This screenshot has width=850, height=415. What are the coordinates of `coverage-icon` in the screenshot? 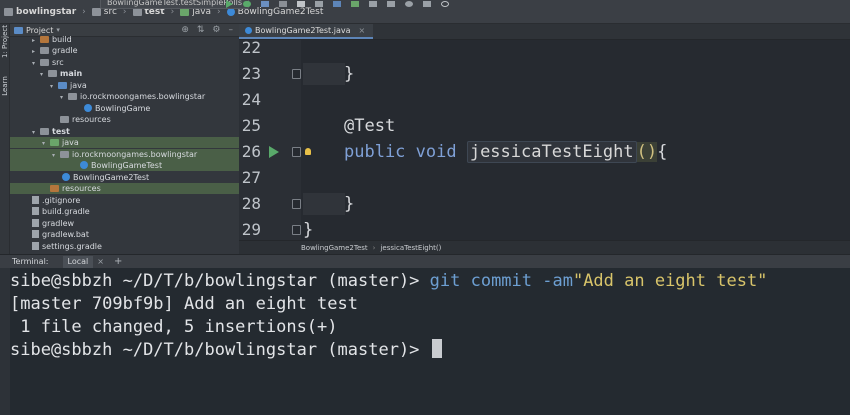 It's located at (265, 4).